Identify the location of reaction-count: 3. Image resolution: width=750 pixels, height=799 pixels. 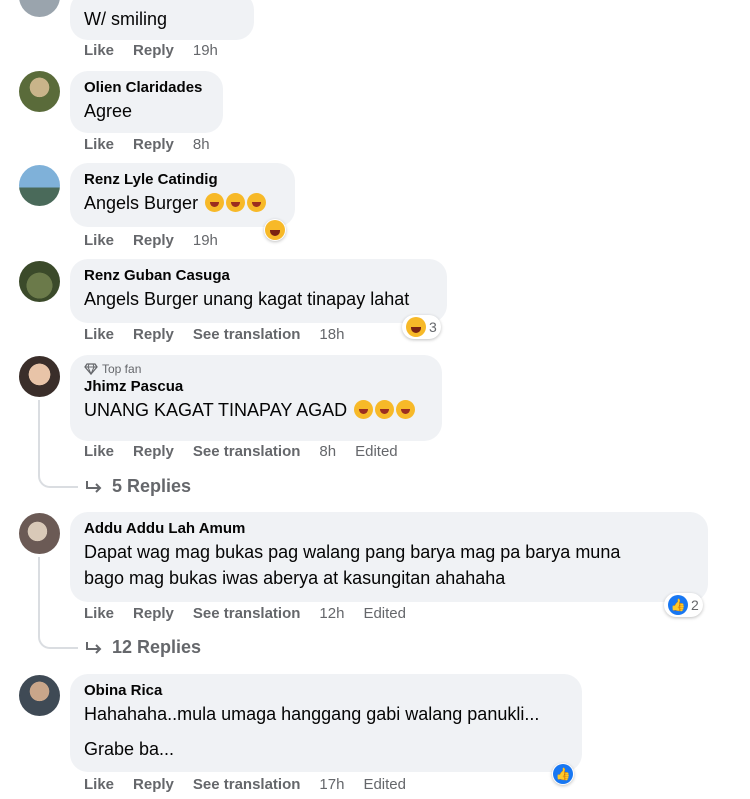
(433, 327).